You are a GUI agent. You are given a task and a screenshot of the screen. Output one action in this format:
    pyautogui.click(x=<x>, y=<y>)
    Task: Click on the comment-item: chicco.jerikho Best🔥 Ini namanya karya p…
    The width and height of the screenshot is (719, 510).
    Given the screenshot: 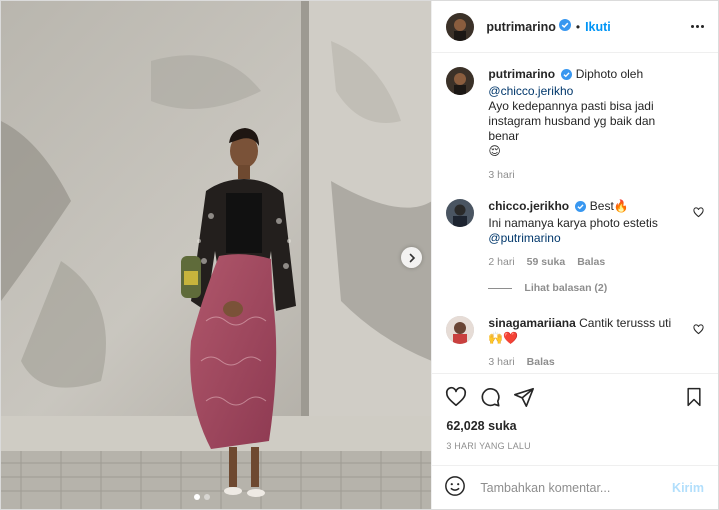 What is the action you would take?
    pyautogui.click(x=575, y=234)
    